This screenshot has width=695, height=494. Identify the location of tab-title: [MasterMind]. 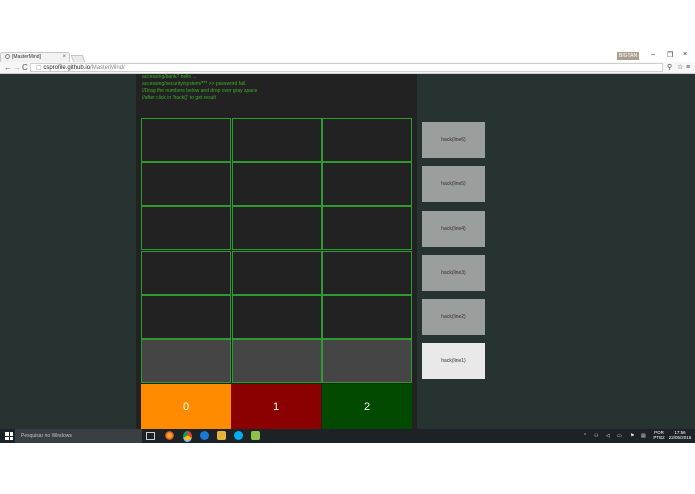
(26, 57).